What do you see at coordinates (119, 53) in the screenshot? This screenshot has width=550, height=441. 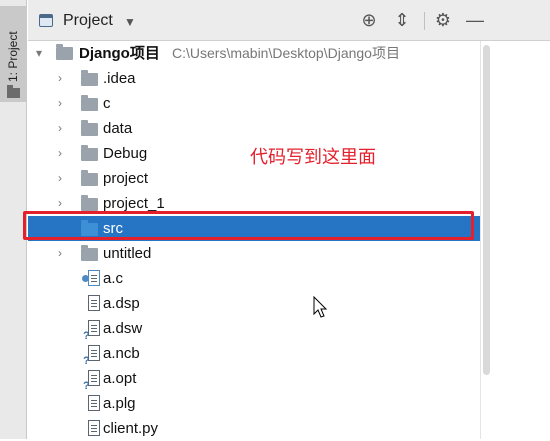 I see `root-label: Django项目` at bounding box center [119, 53].